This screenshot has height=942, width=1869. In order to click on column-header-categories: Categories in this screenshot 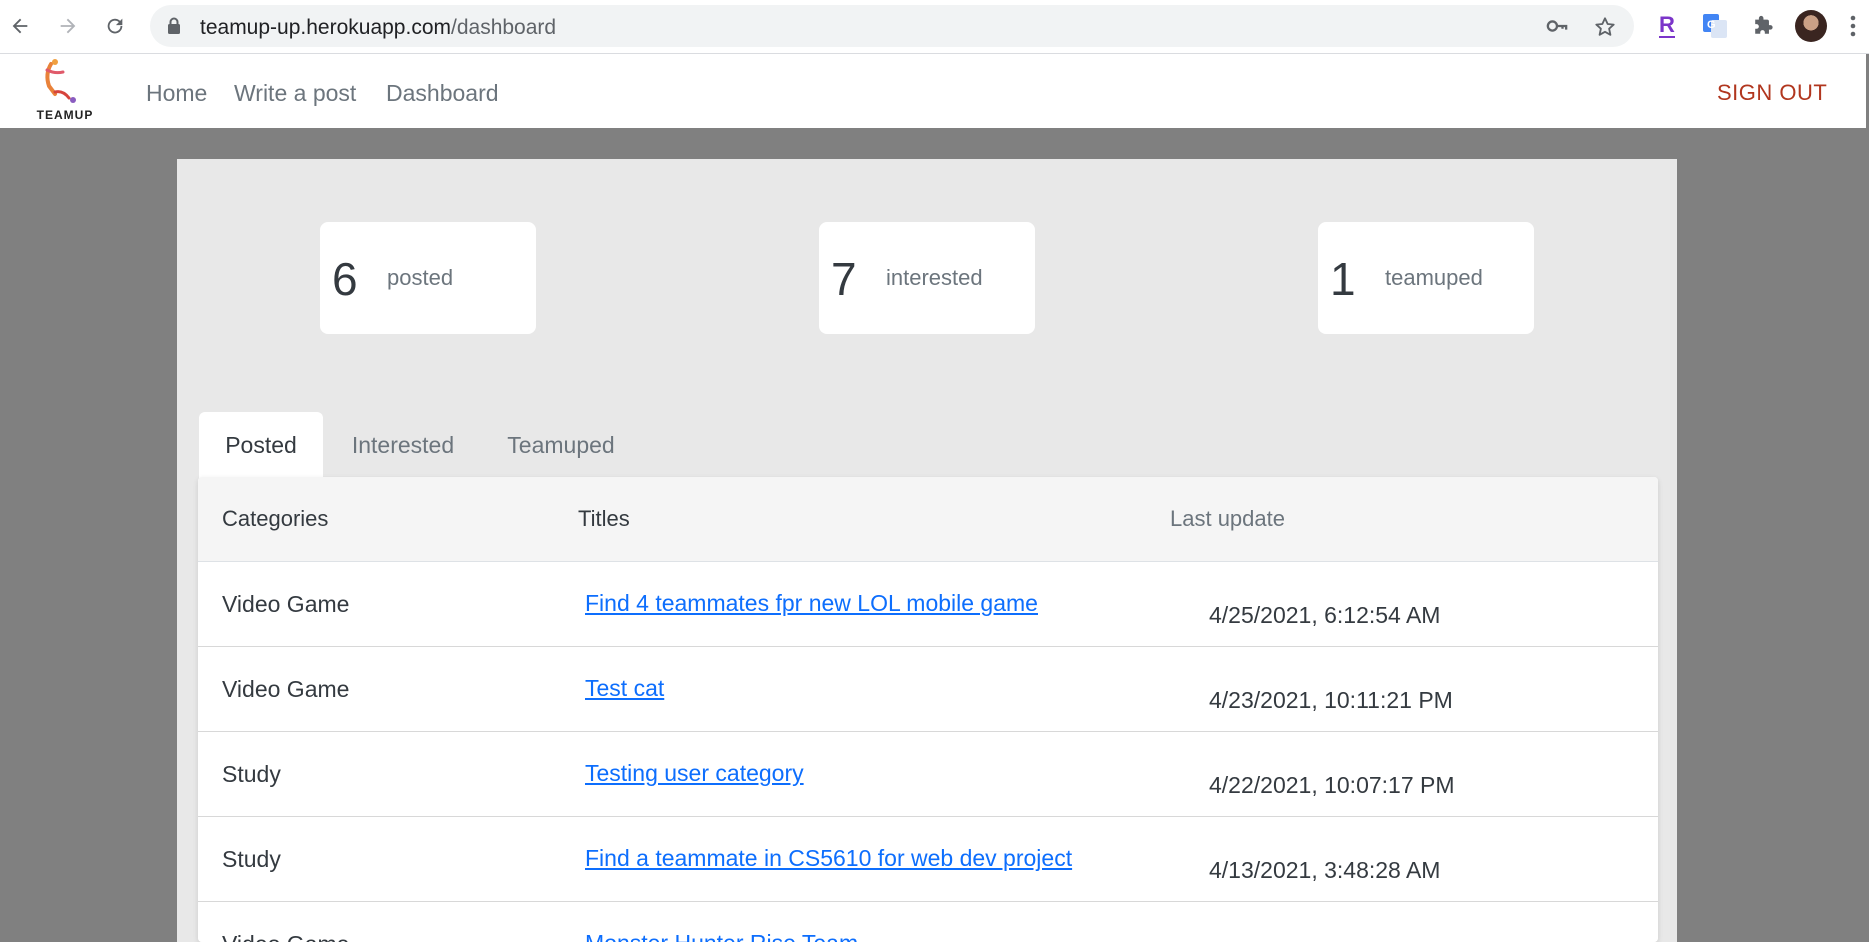, I will do `click(275, 518)`.